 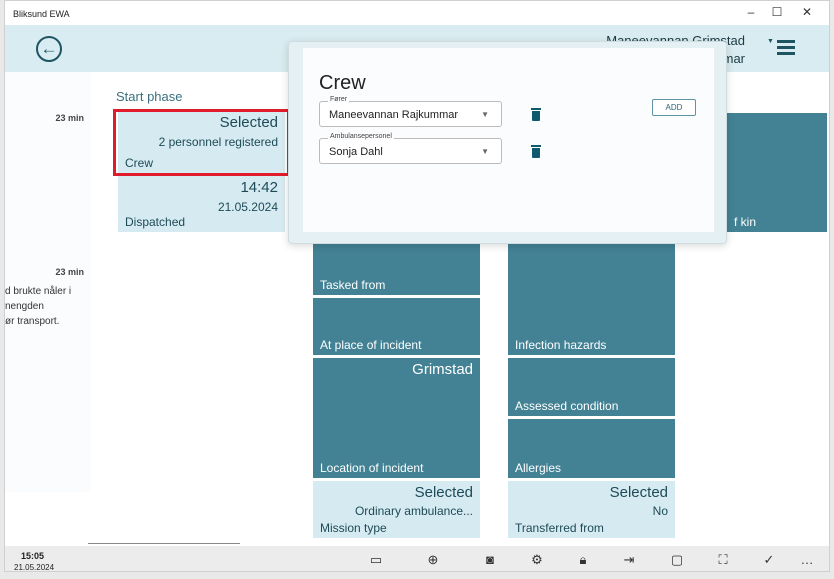 What do you see at coordinates (410, 148) in the screenshot?
I see `ambulansepersonel-select: Ambulansepersonel Sonja Dahl ▼` at bounding box center [410, 148].